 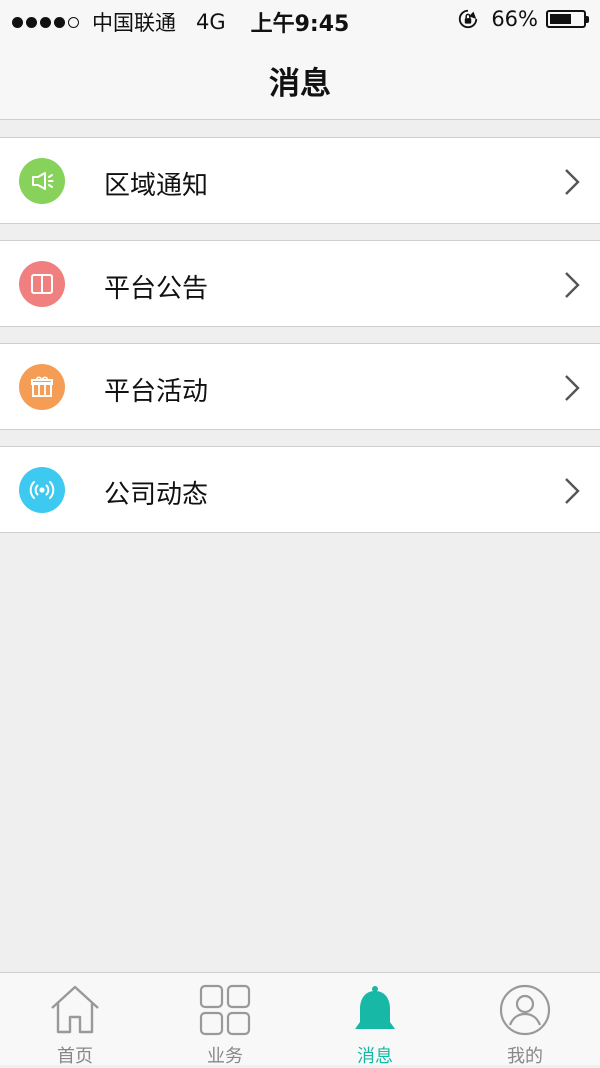 What do you see at coordinates (525, 1010) in the screenshot?
I see `user-icon` at bounding box center [525, 1010].